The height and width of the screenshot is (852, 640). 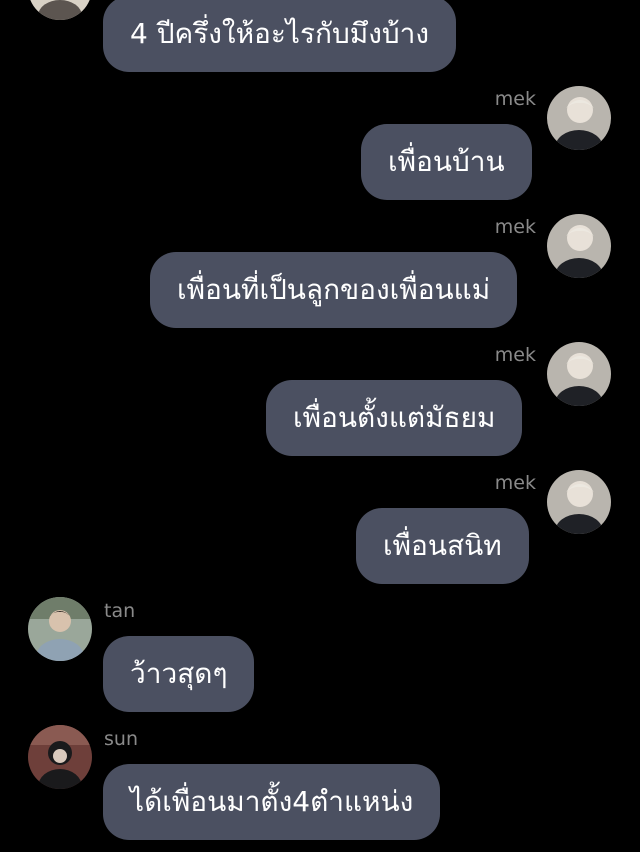 I want to click on sender-name: sun, so click(x=121, y=739).